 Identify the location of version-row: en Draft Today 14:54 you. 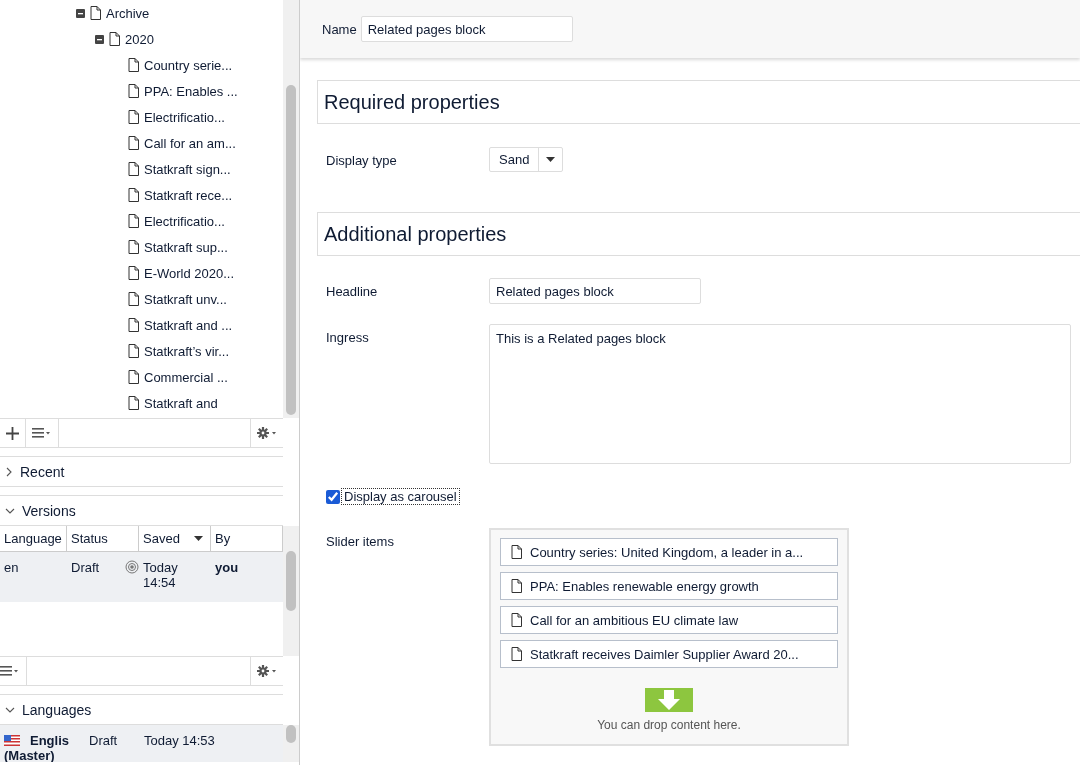
(141, 577).